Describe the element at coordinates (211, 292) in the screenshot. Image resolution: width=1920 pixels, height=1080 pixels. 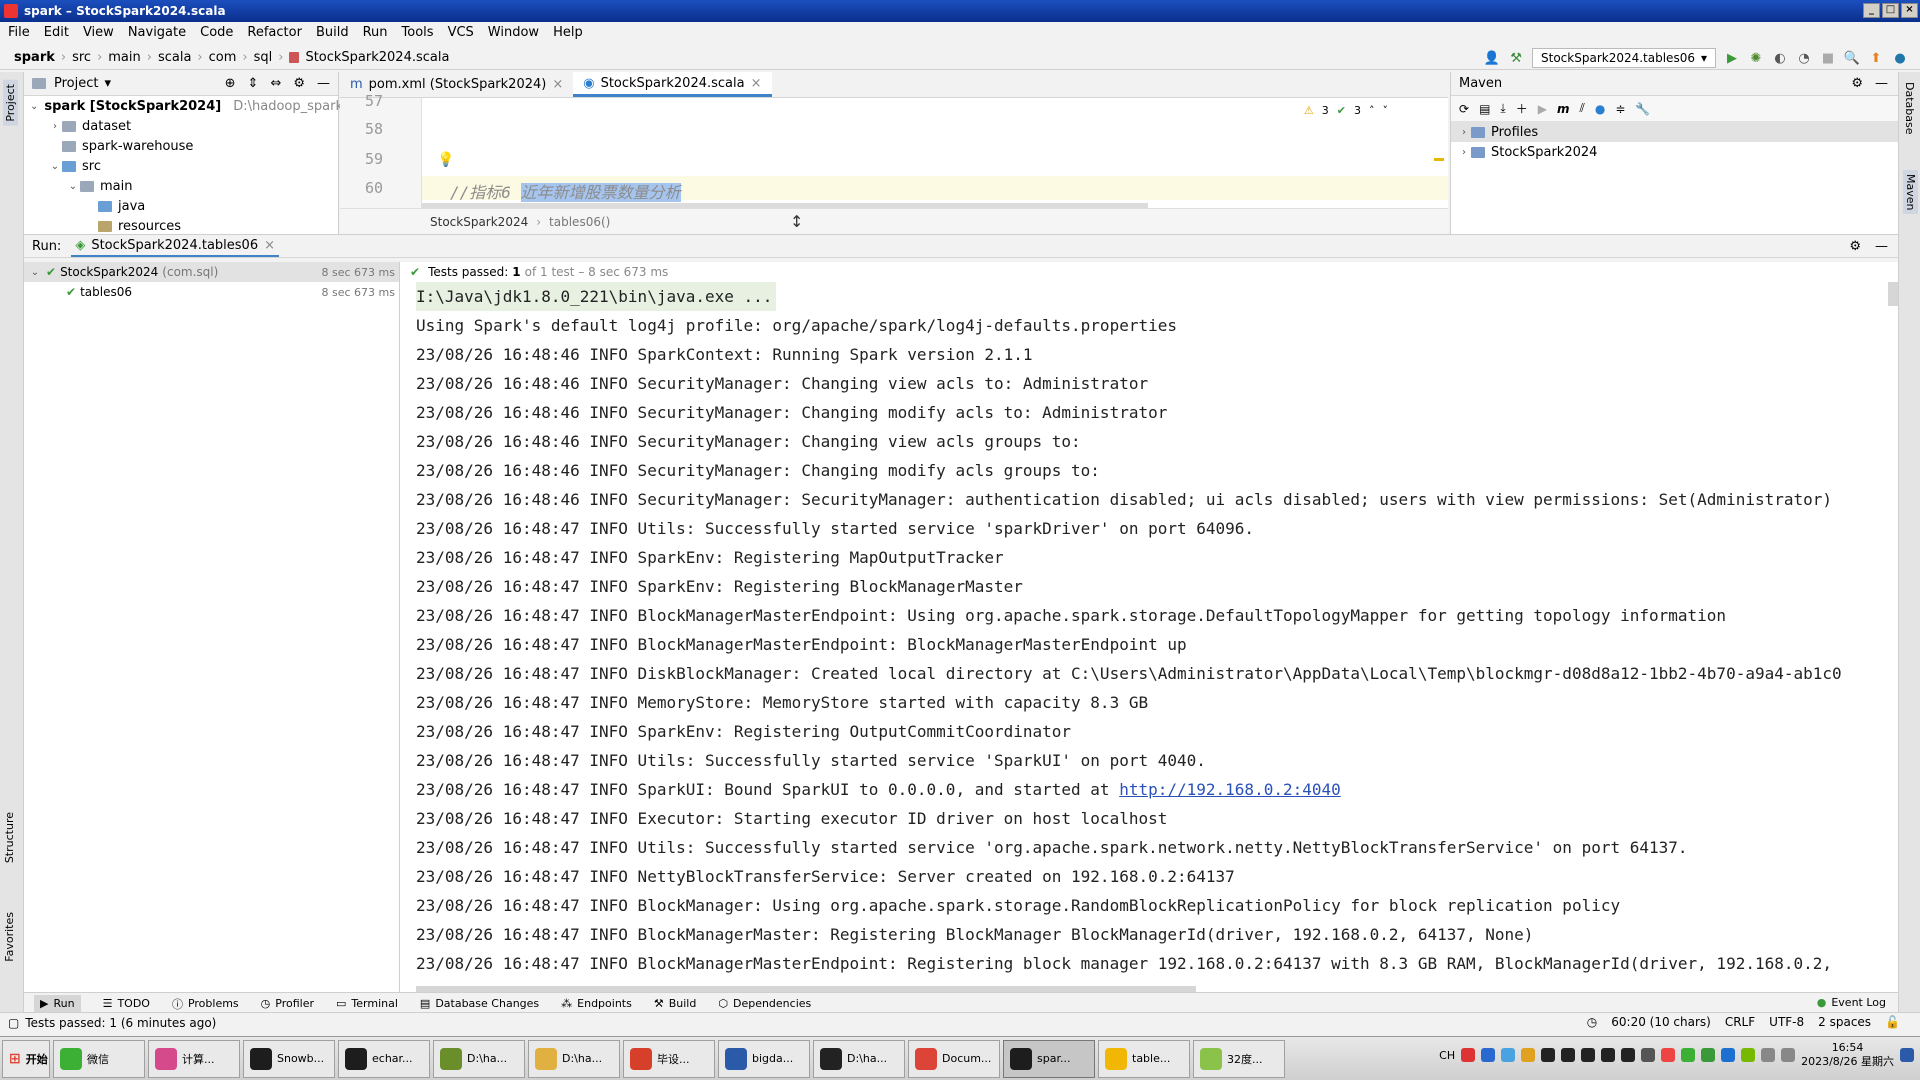
I see `test-case-row: ✔ tables06 8 sec 673 ms` at that location.